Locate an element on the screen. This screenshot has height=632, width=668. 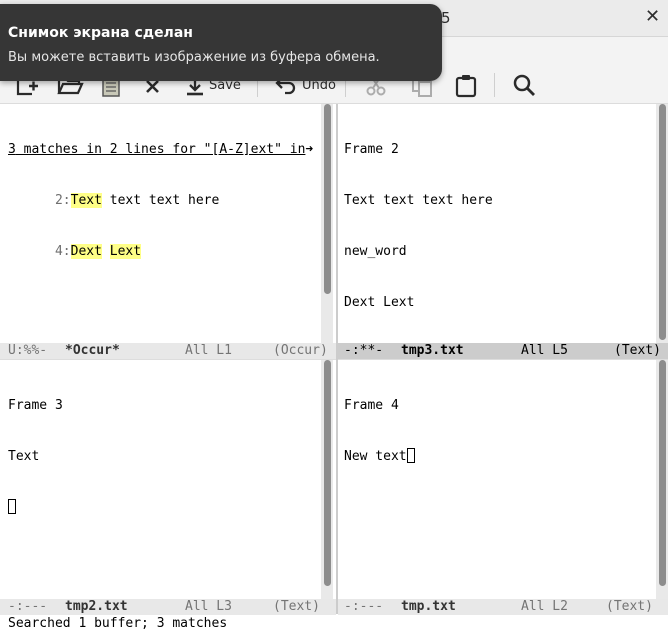
line-number: 2: is located at coordinates (62, 200).